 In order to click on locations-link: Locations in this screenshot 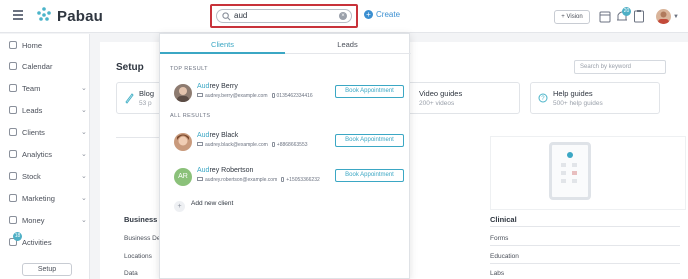, I will do `click(138, 256)`.